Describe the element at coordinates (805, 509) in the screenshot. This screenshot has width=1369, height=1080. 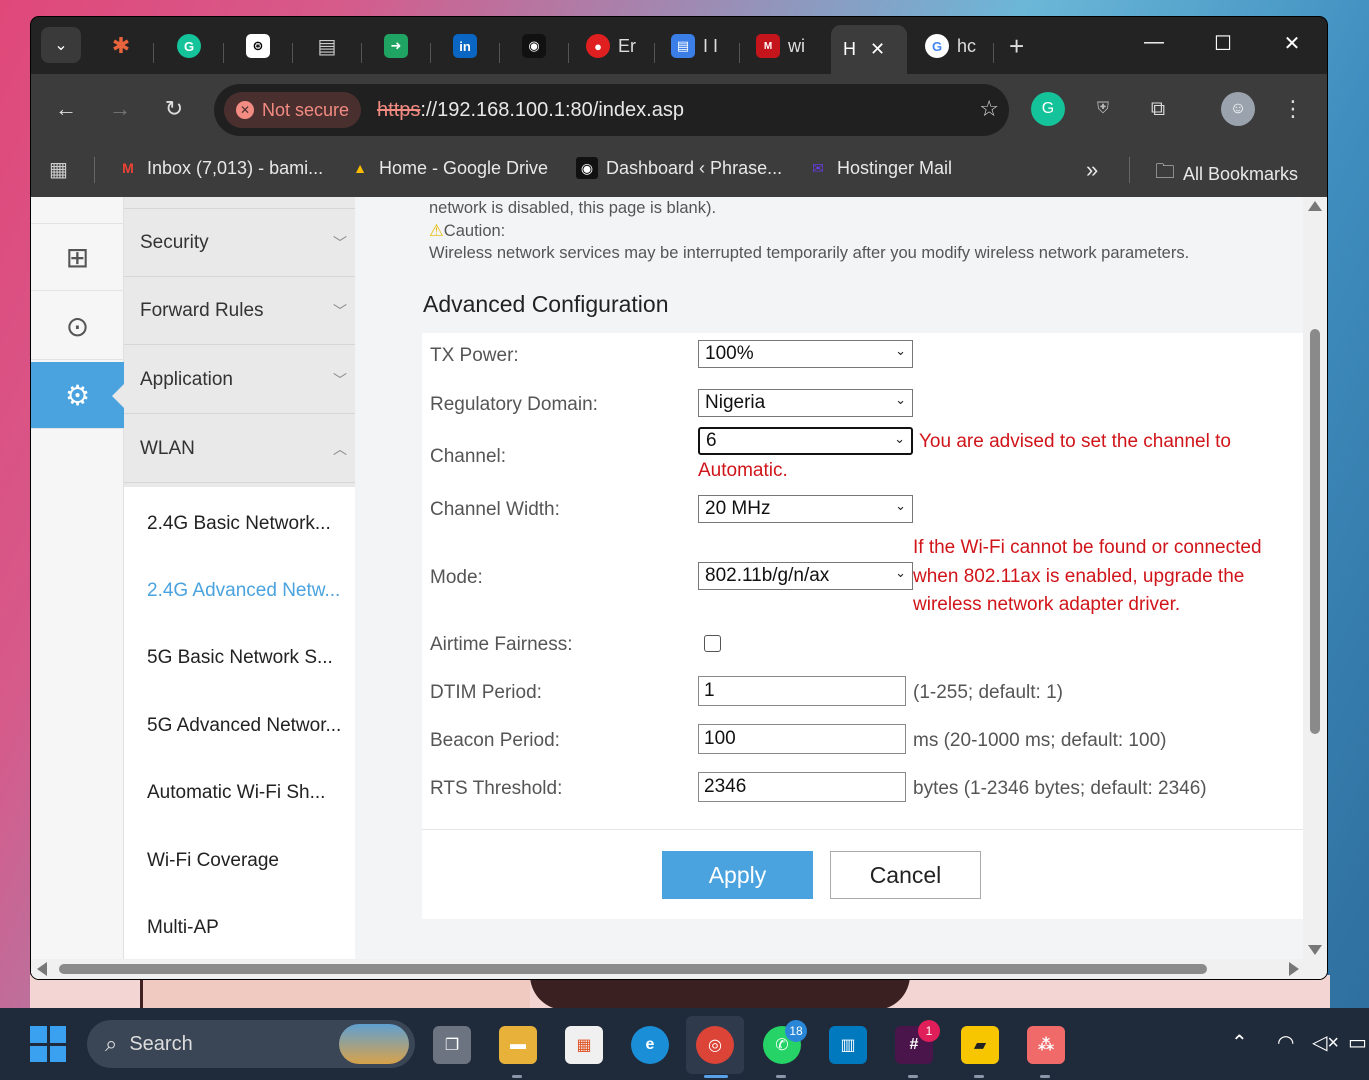
I see `channel-width-select: 20 MHz ⌄` at that location.